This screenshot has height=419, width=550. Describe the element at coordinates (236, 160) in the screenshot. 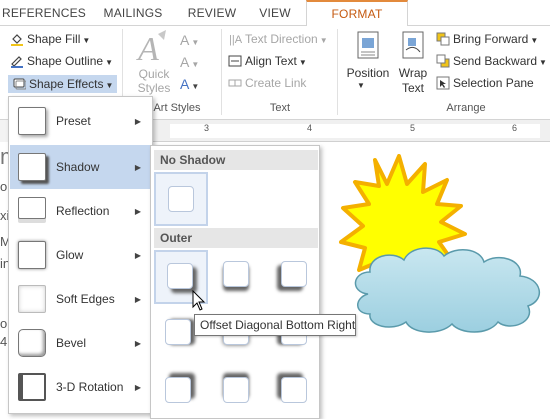

I see `no-shadow-header: No Shadow` at that location.